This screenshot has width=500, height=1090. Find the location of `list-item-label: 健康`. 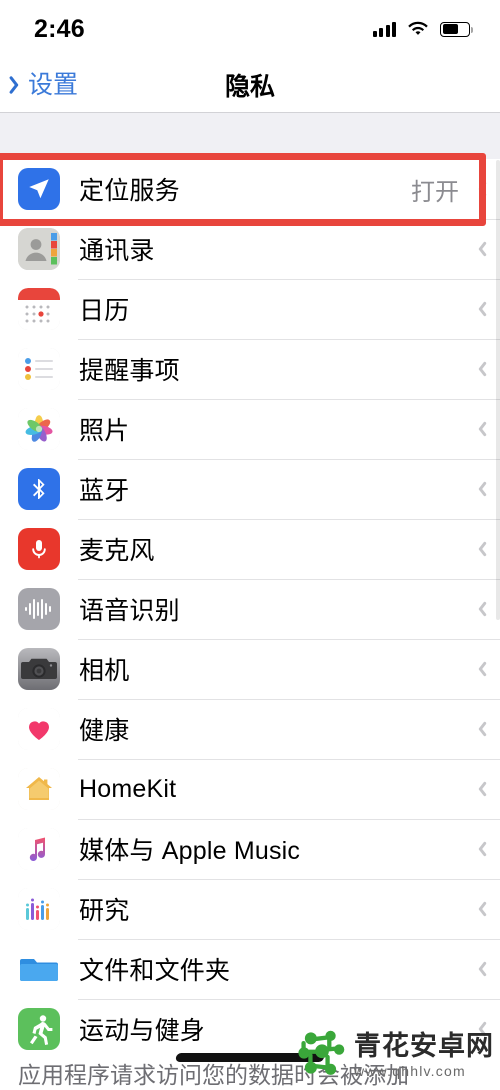

list-item-label: 健康 is located at coordinates (104, 731).